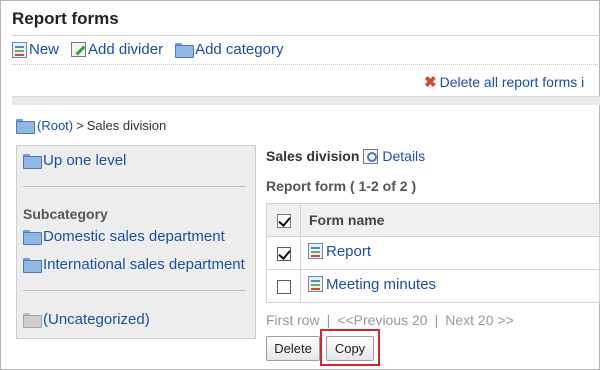 Image resolution: width=600 pixels, height=370 pixels. I want to click on sidebar-item-uncategorized: (Uncategorized), so click(86, 319).